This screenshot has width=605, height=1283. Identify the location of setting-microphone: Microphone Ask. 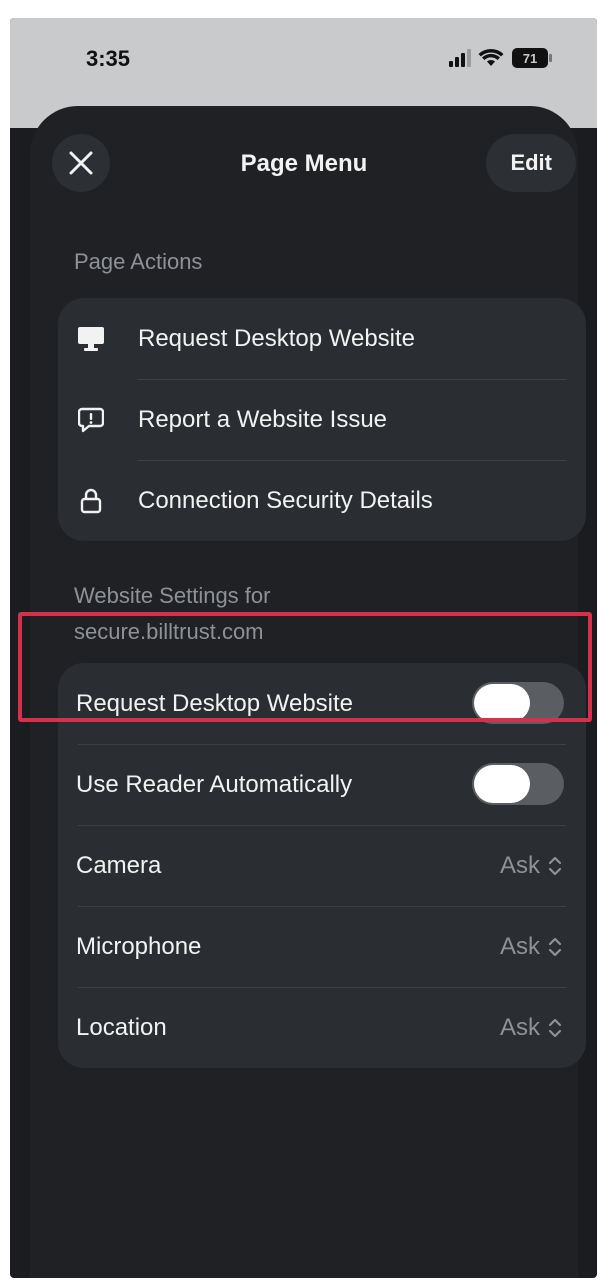
(322, 946).